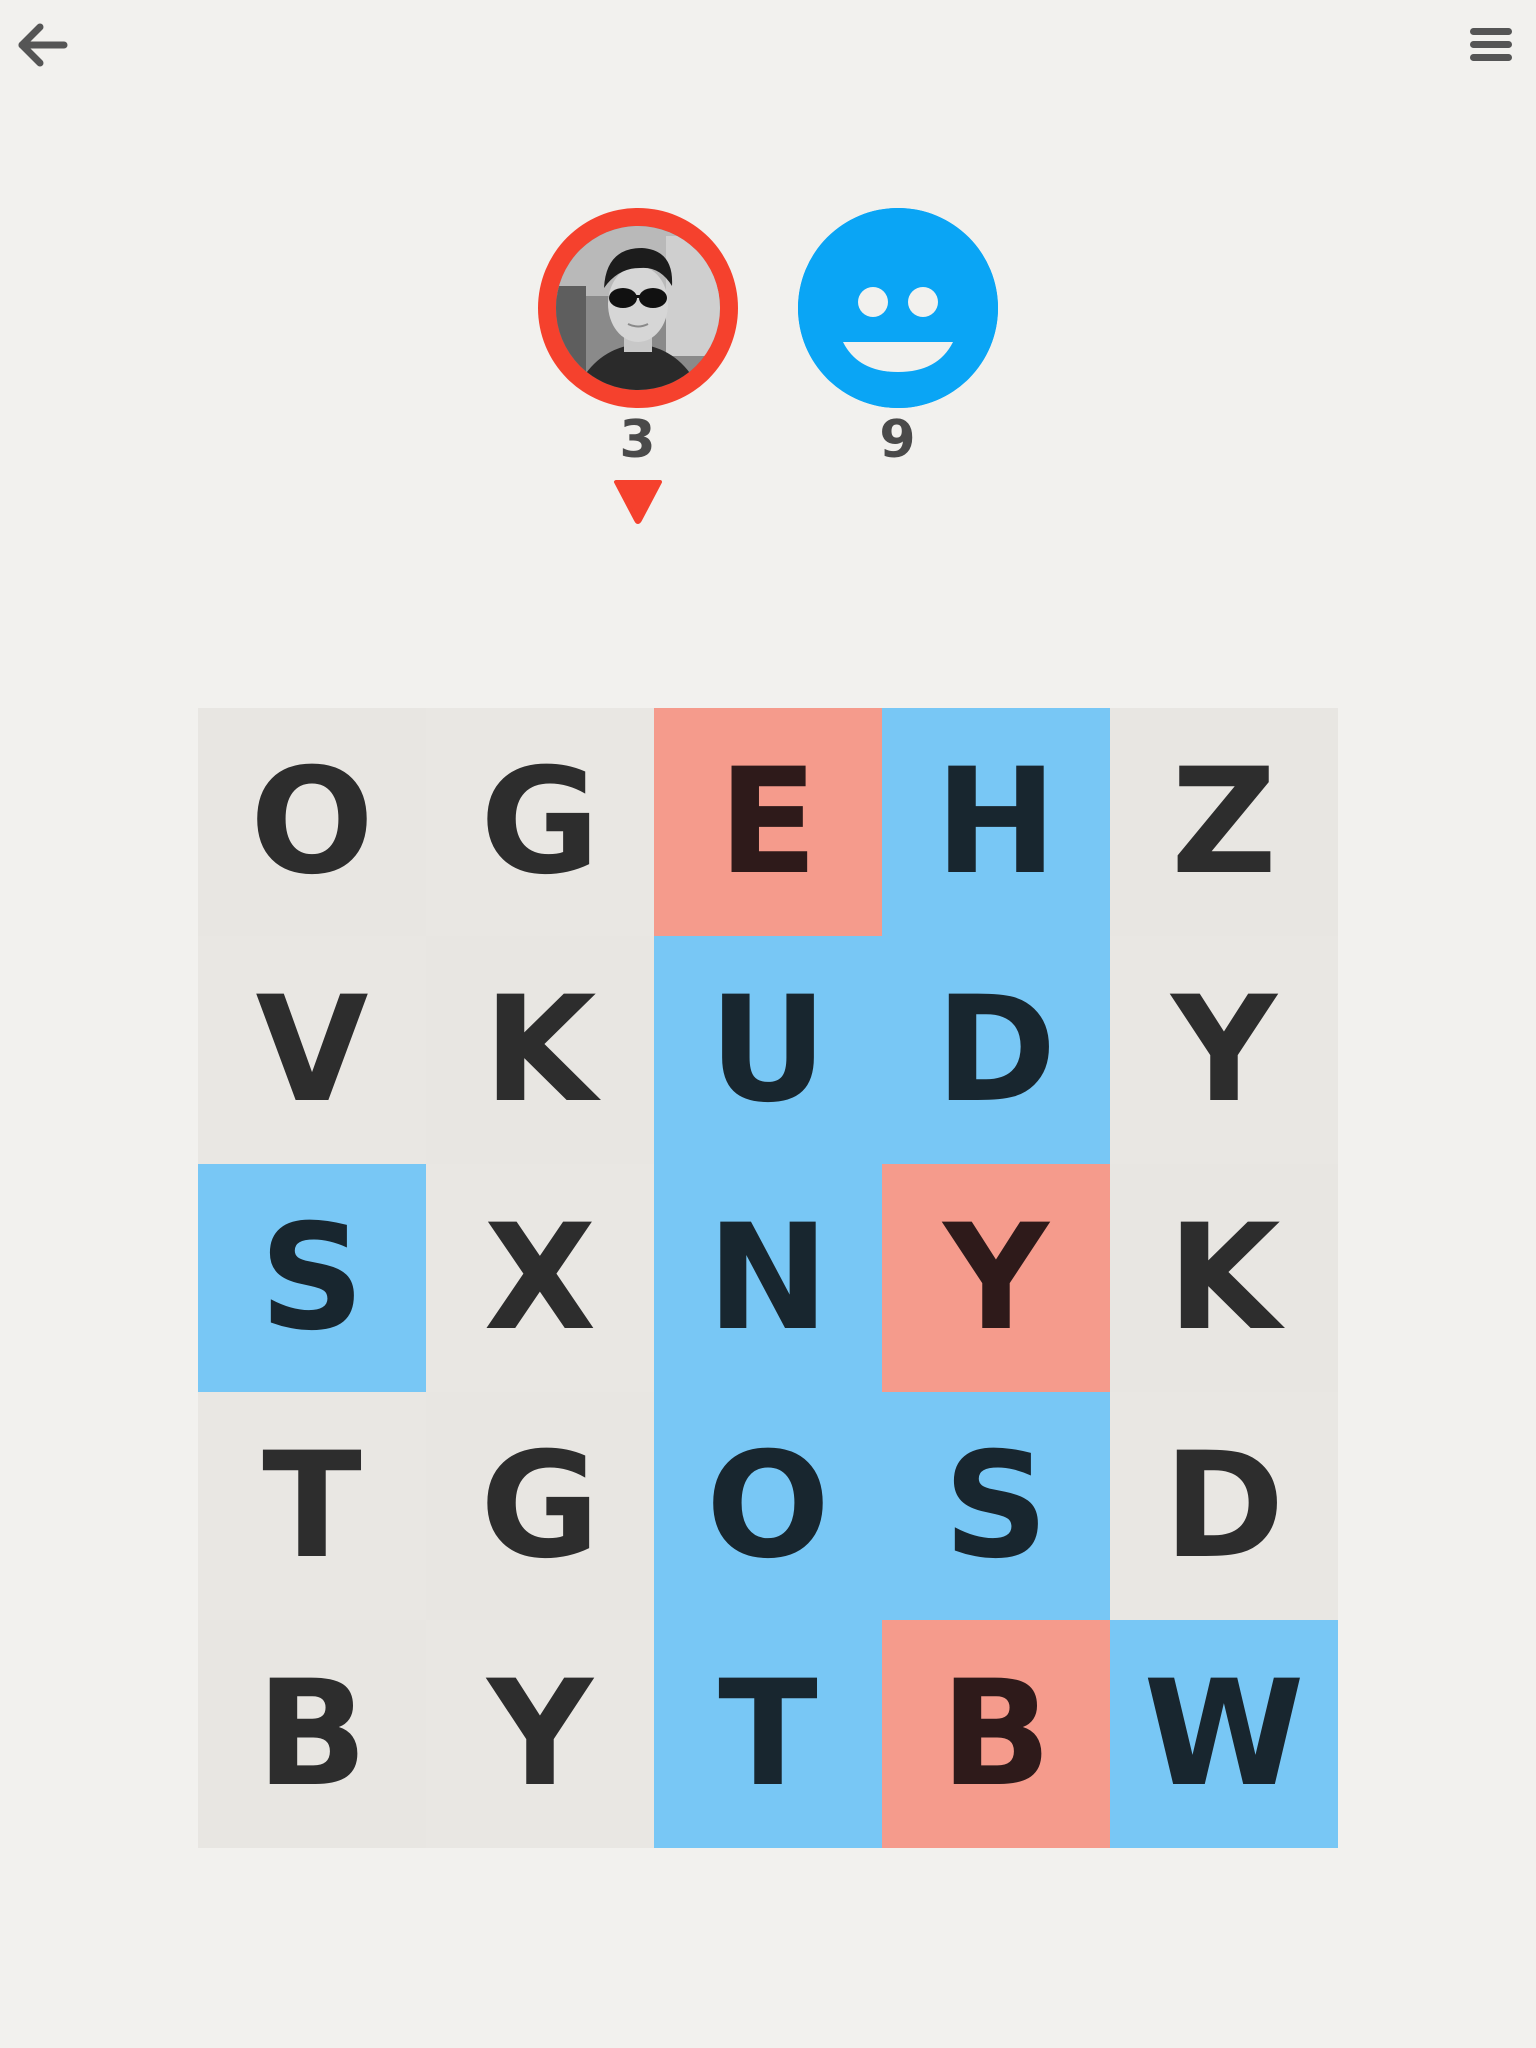  Describe the element at coordinates (638, 502) in the screenshot. I see `turn-indicator-icon` at that location.